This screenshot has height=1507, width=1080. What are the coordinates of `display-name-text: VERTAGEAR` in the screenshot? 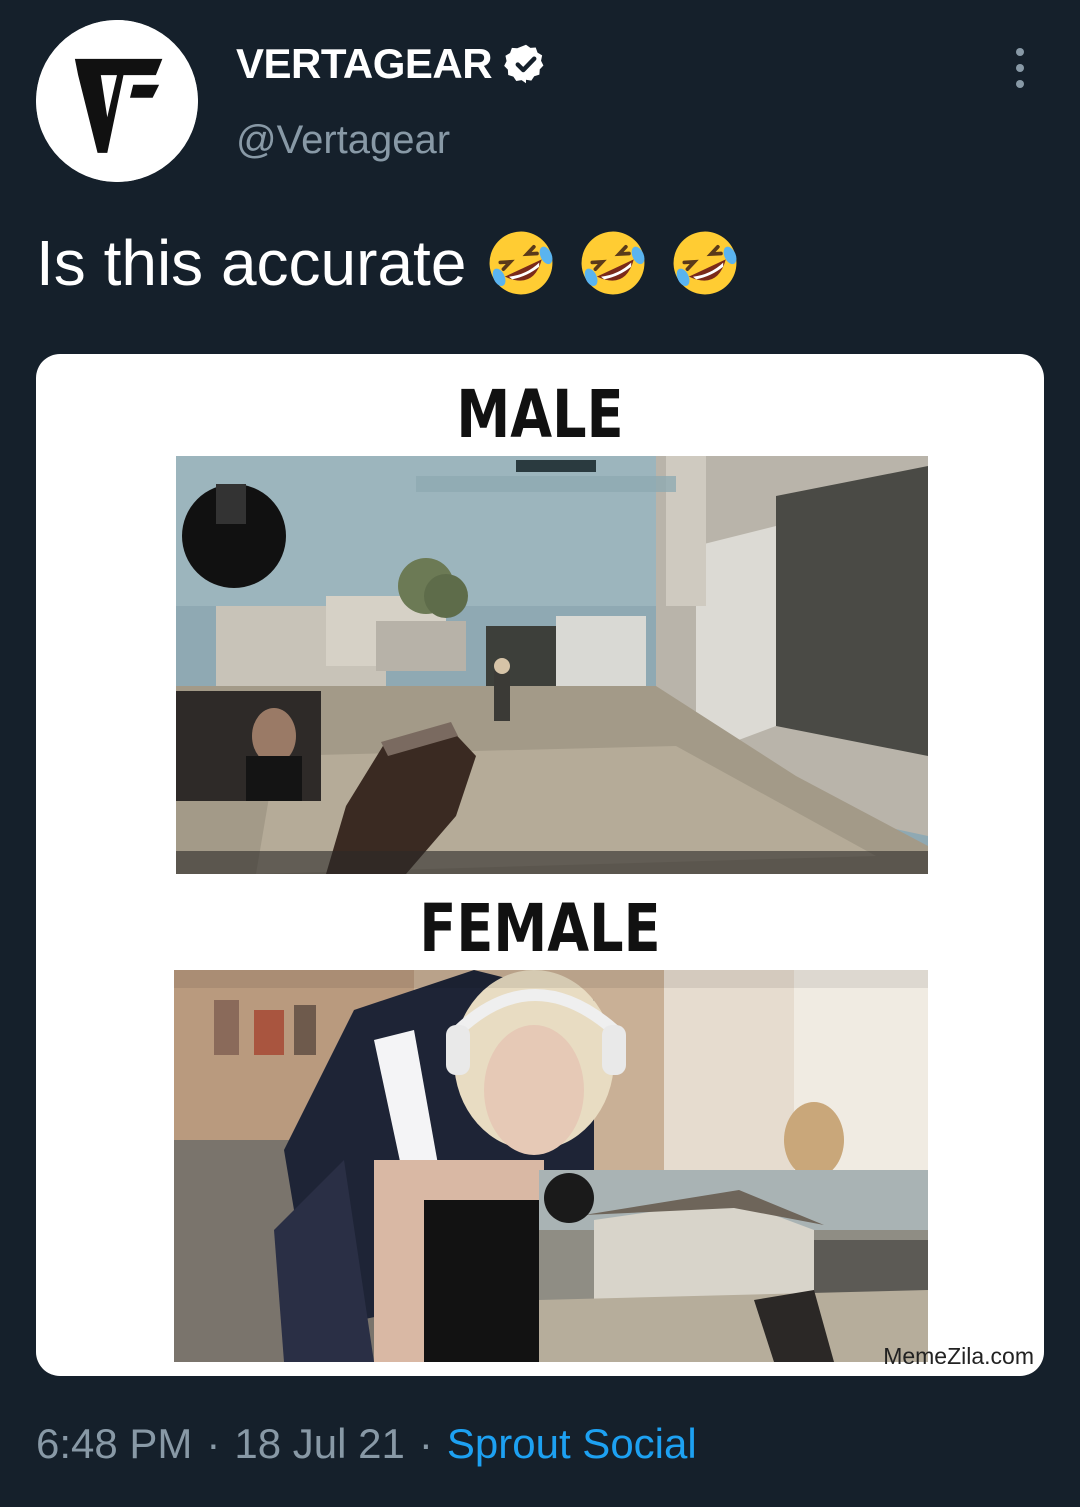 It's located at (364, 63).